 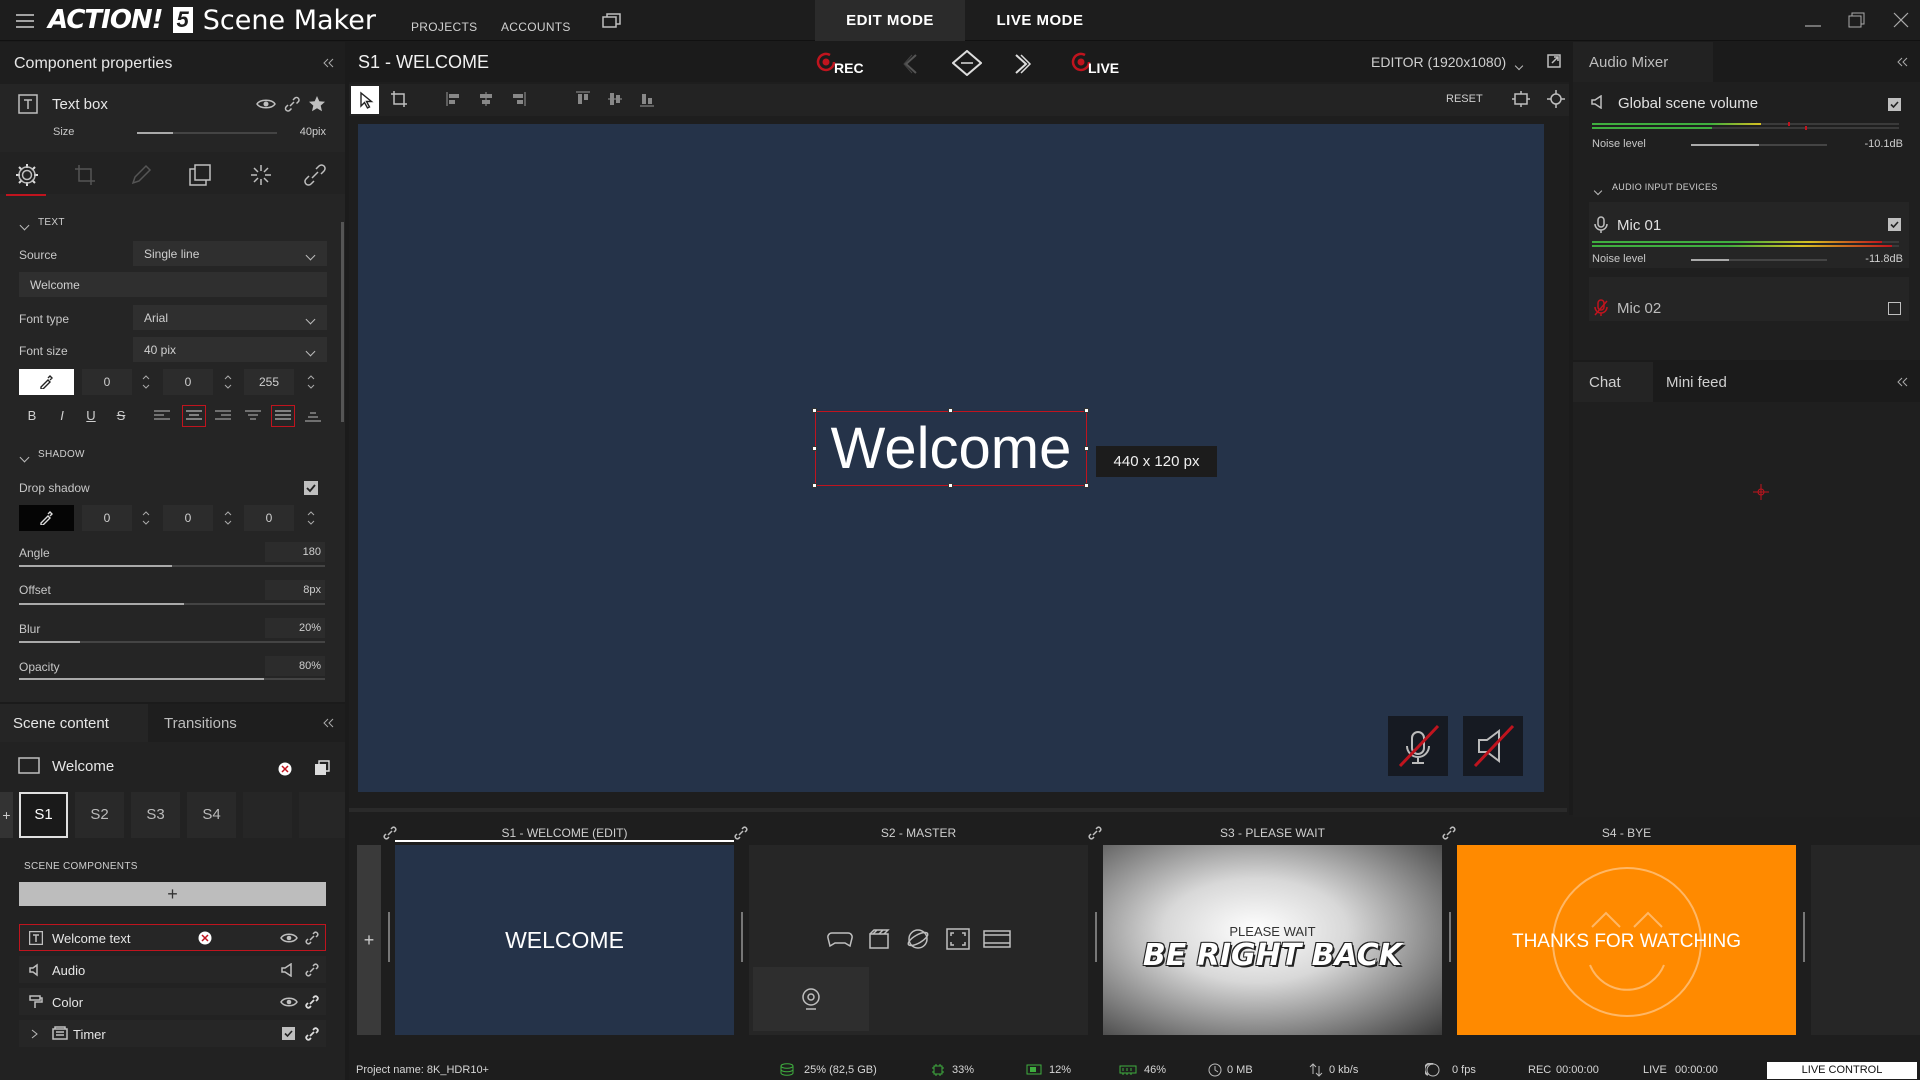 I want to click on tab-mini-feed: Mini feed, so click(x=1696, y=382).